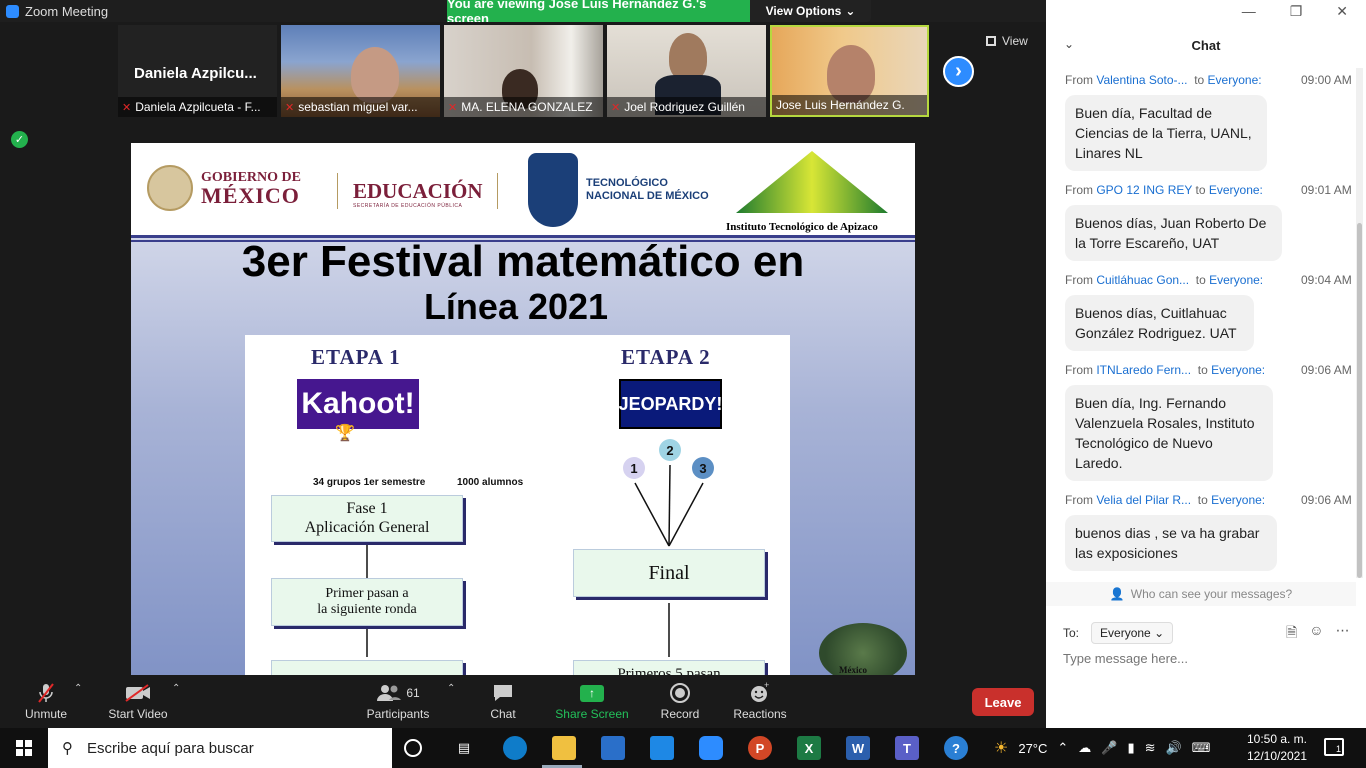  What do you see at coordinates (991, 41) in the screenshot?
I see `grid-view-icon` at bounding box center [991, 41].